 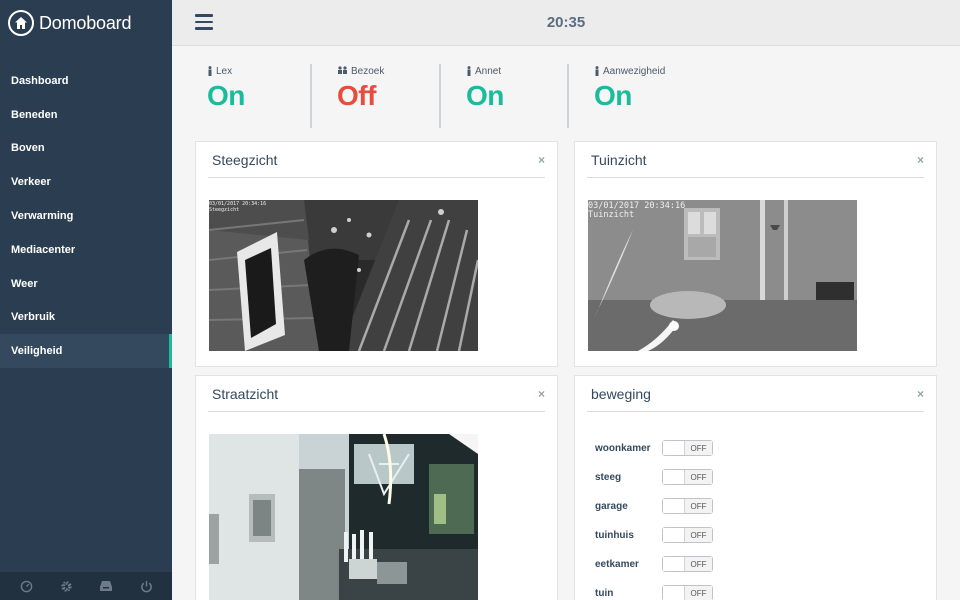 I want to click on switch-row-garage: garage OFF, so click(x=654, y=506).